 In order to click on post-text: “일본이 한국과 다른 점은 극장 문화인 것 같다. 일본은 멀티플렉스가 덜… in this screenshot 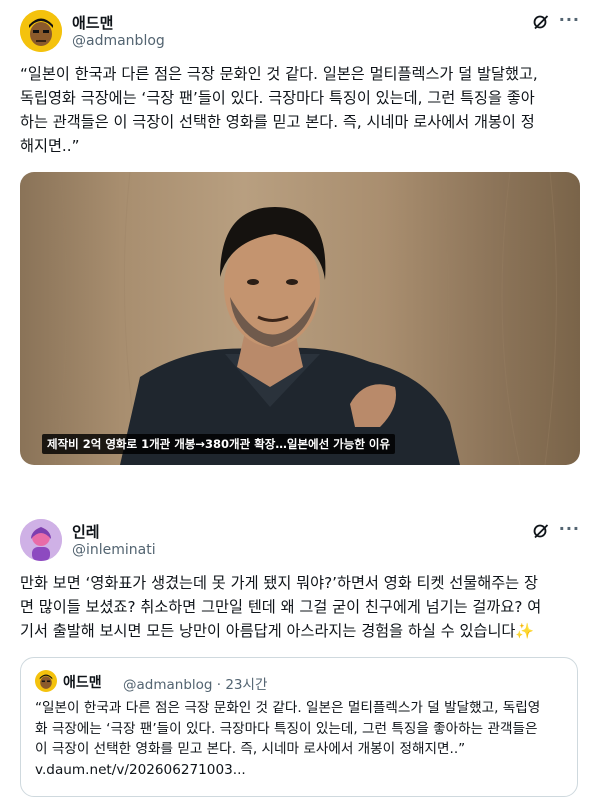, I will do `click(279, 110)`.